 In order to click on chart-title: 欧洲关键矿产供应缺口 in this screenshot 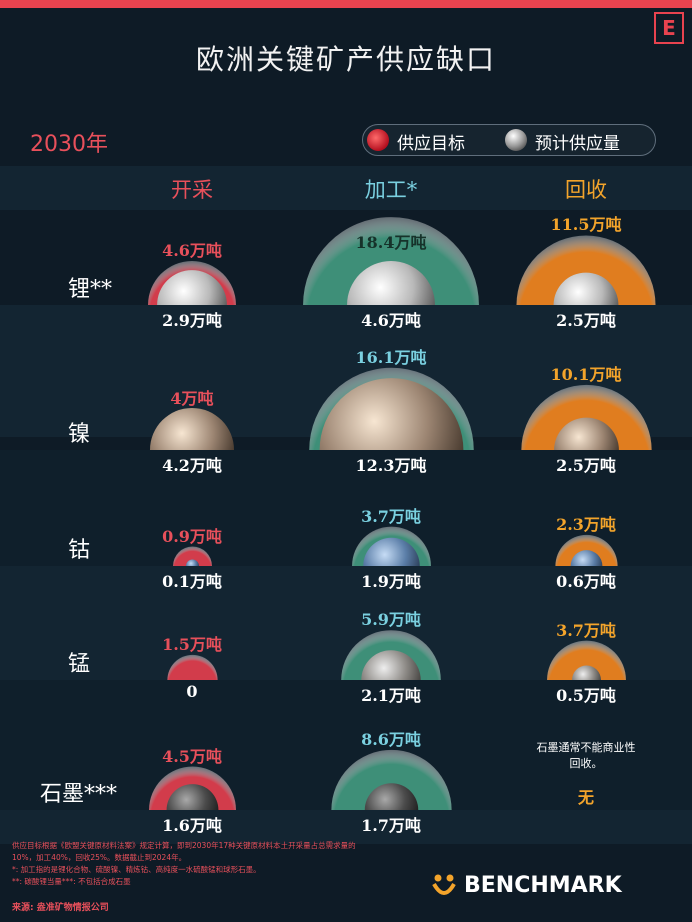, I will do `click(345, 59)`.